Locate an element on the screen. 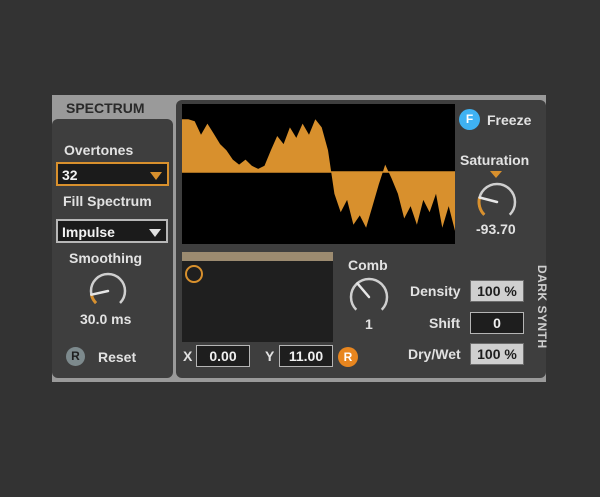  dry-wet-label: Dry/Wet is located at coordinates (434, 354).